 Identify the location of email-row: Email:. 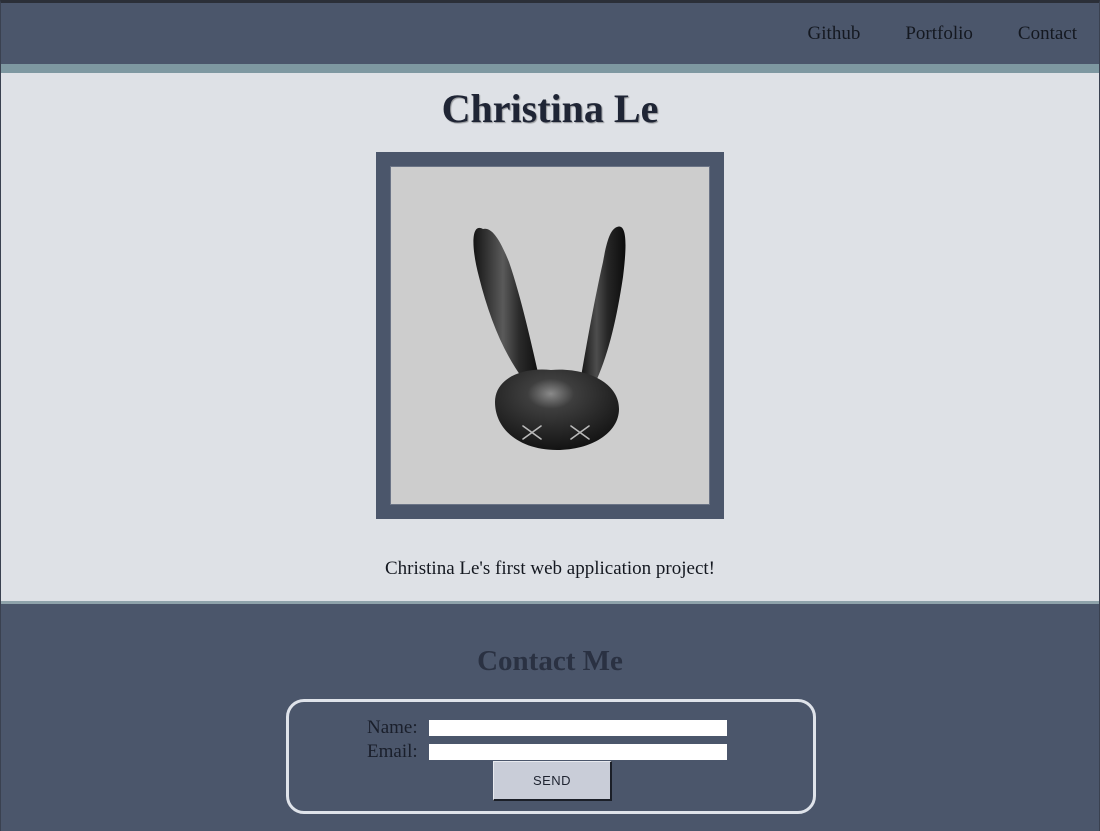
(547, 752).